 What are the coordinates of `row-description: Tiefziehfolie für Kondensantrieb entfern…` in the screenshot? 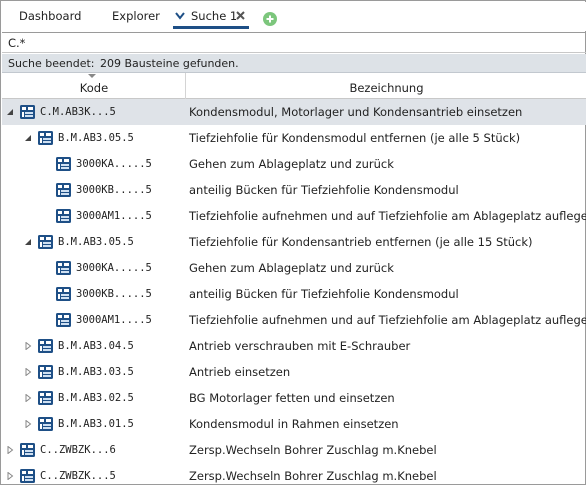 It's located at (361, 242).